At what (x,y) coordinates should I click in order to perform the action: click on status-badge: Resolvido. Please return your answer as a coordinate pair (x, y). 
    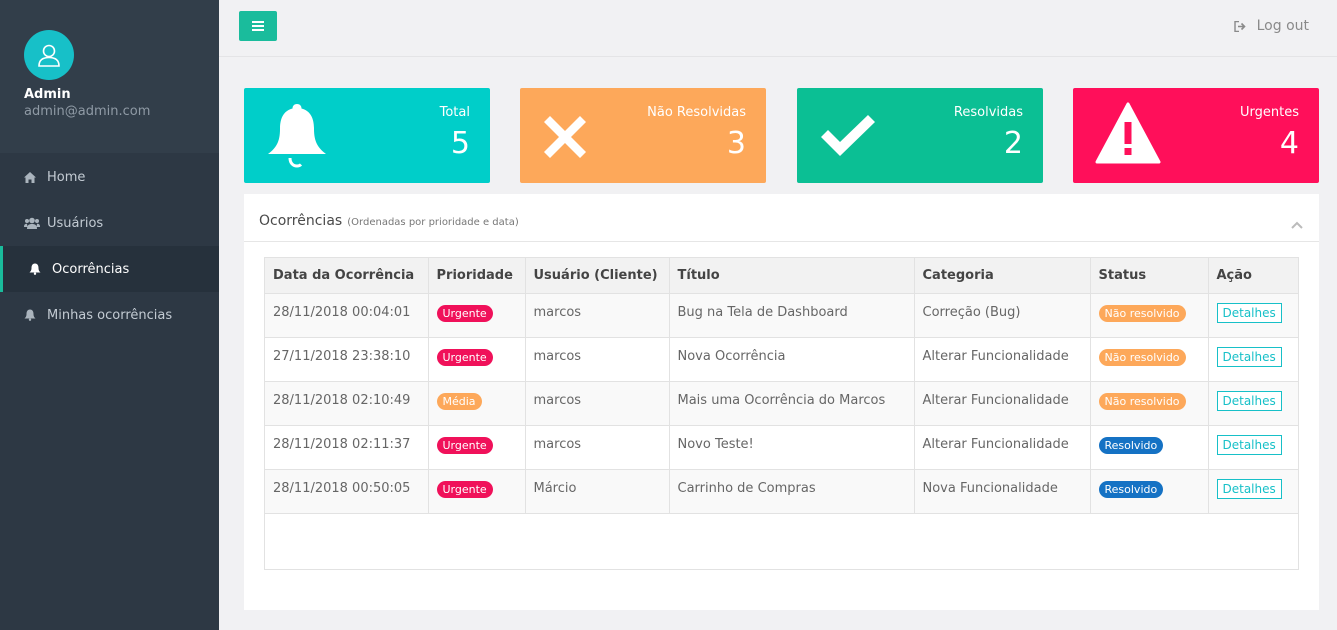
    Looking at the image, I should click on (1131, 445).